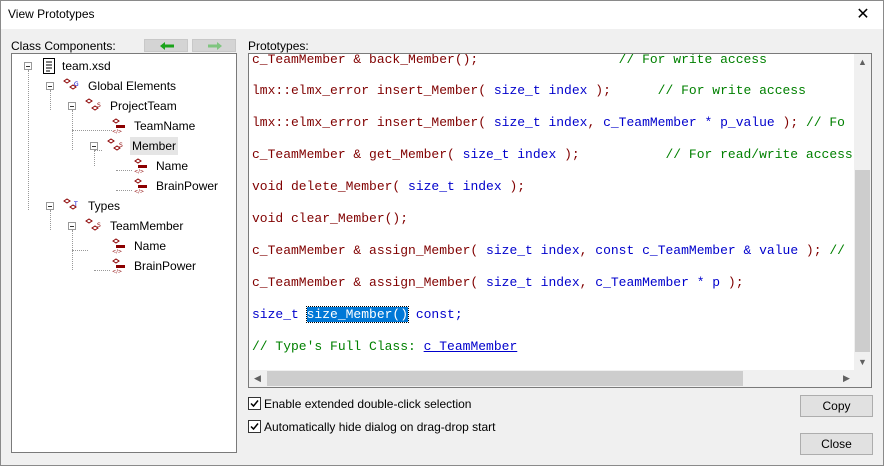 This screenshot has height=466, width=884. I want to click on global-elements-icon: G, so click(71, 84).